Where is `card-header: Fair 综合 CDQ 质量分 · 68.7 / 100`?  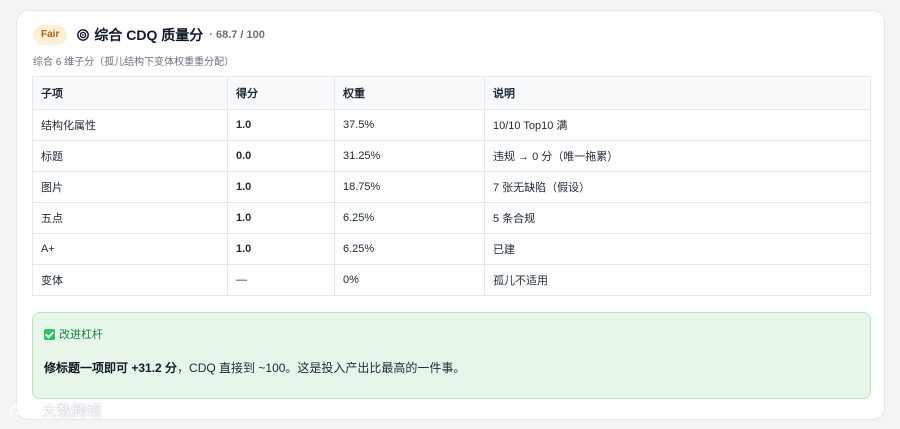
card-header: Fair 综合 CDQ 质量分 · 68.7 / 100 is located at coordinates (149, 35).